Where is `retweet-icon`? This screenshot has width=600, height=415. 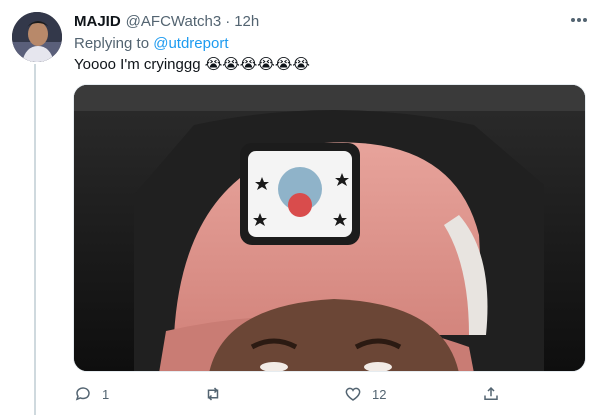
retweet-icon is located at coordinates (213, 394).